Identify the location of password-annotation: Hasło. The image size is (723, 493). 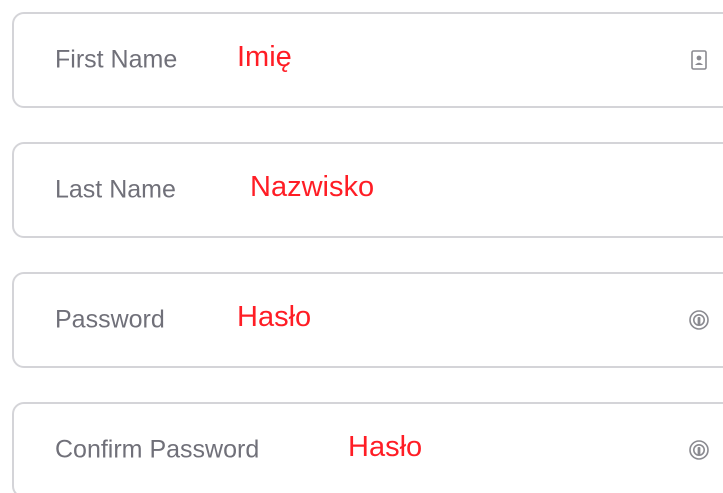
(274, 316).